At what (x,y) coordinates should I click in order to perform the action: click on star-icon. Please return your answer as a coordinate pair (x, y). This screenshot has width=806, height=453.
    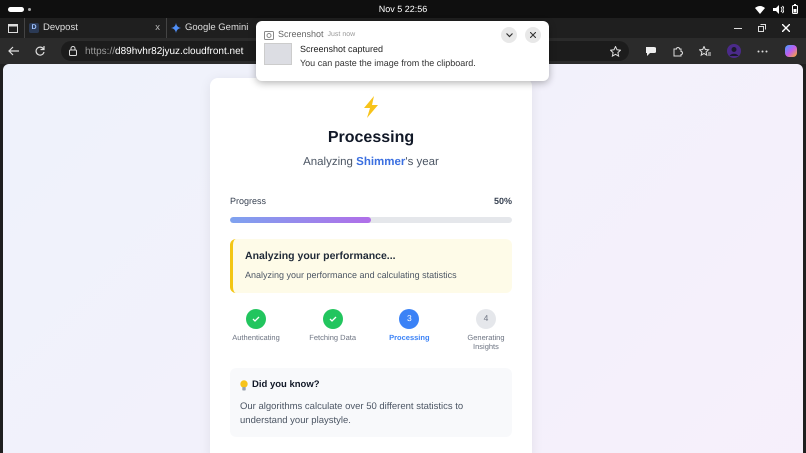
    Looking at the image, I should click on (615, 51).